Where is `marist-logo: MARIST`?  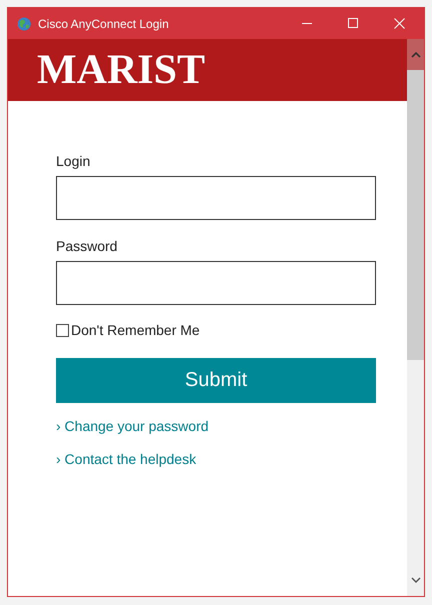 marist-logo: MARIST is located at coordinates (121, 70).